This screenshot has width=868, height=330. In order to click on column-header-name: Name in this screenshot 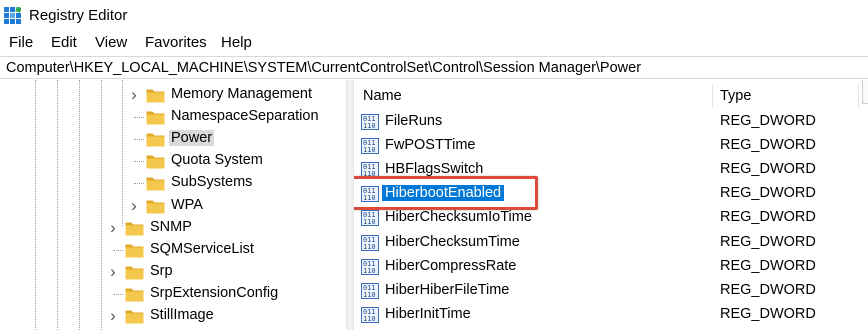, I will do `click(382, 96)`.